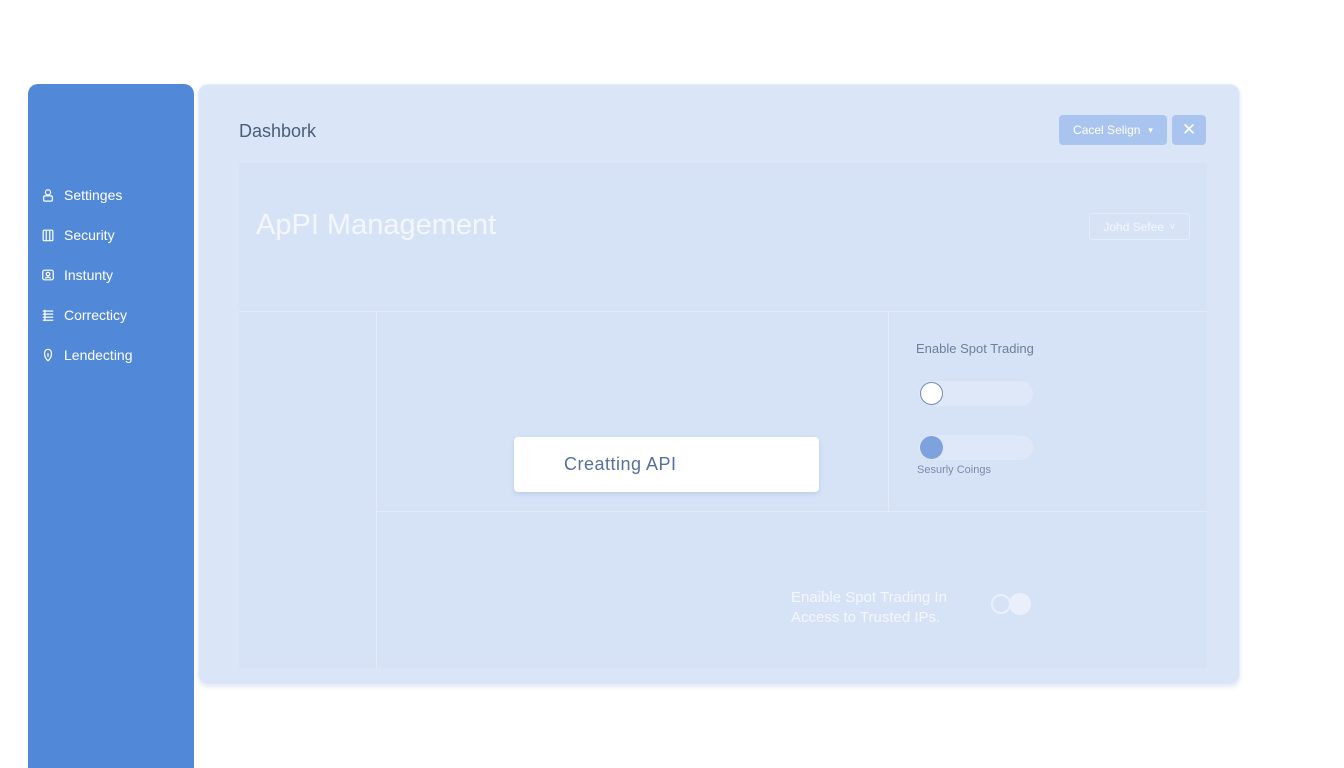  I want to click on dropdown-label: Cacel Selign, so click(1107, 130).